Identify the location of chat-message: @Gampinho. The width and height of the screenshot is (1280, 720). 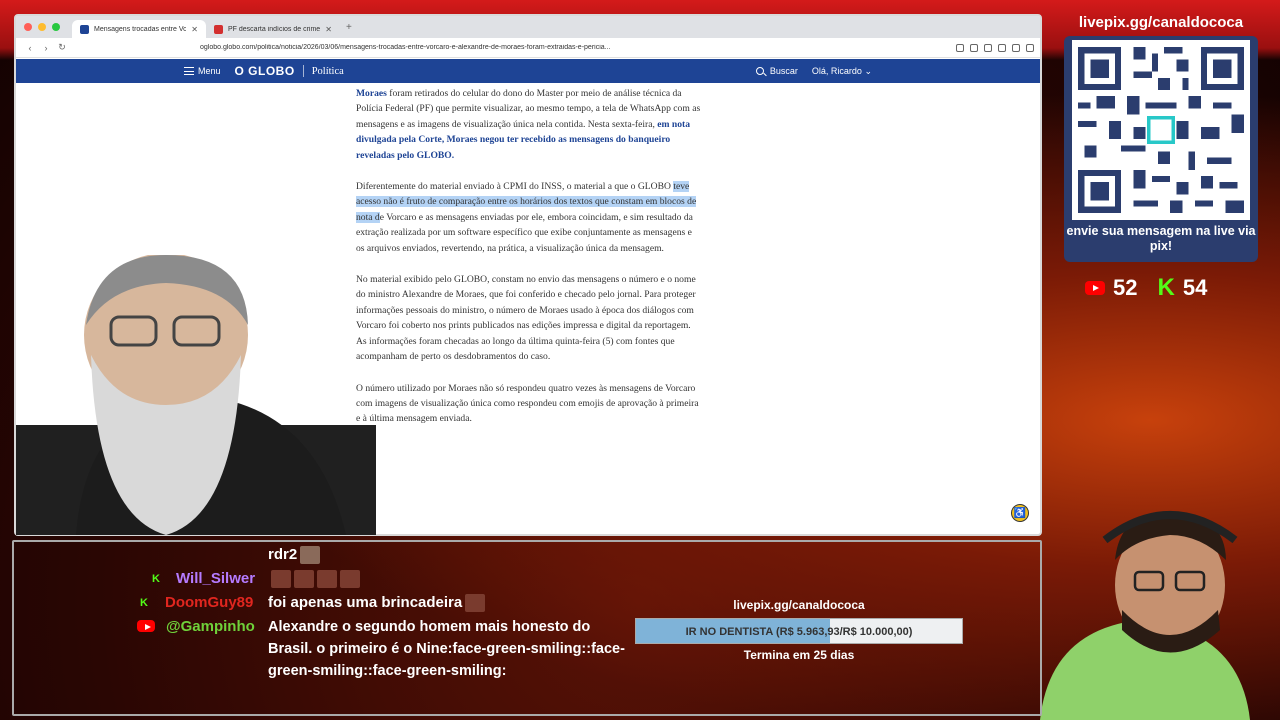
(210, 626).